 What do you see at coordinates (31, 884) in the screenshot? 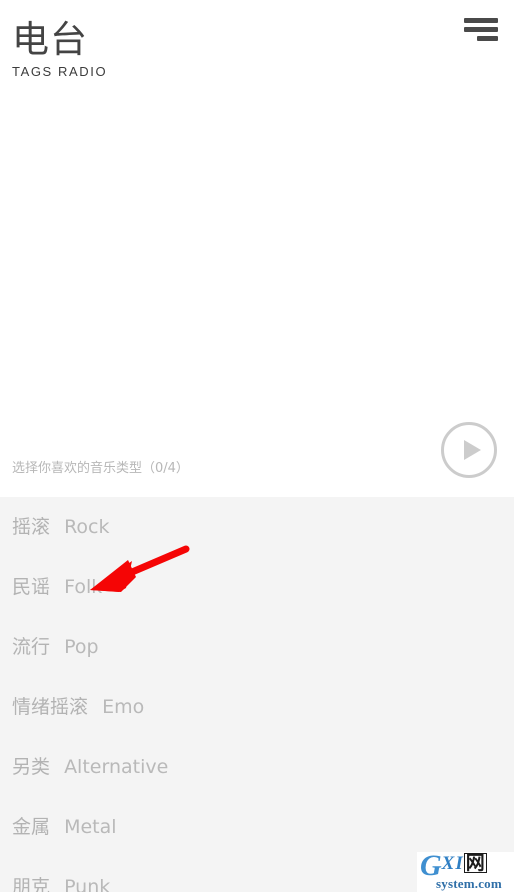
I see `genre-name-cn: 朋克` at bounding box center [31, 884].